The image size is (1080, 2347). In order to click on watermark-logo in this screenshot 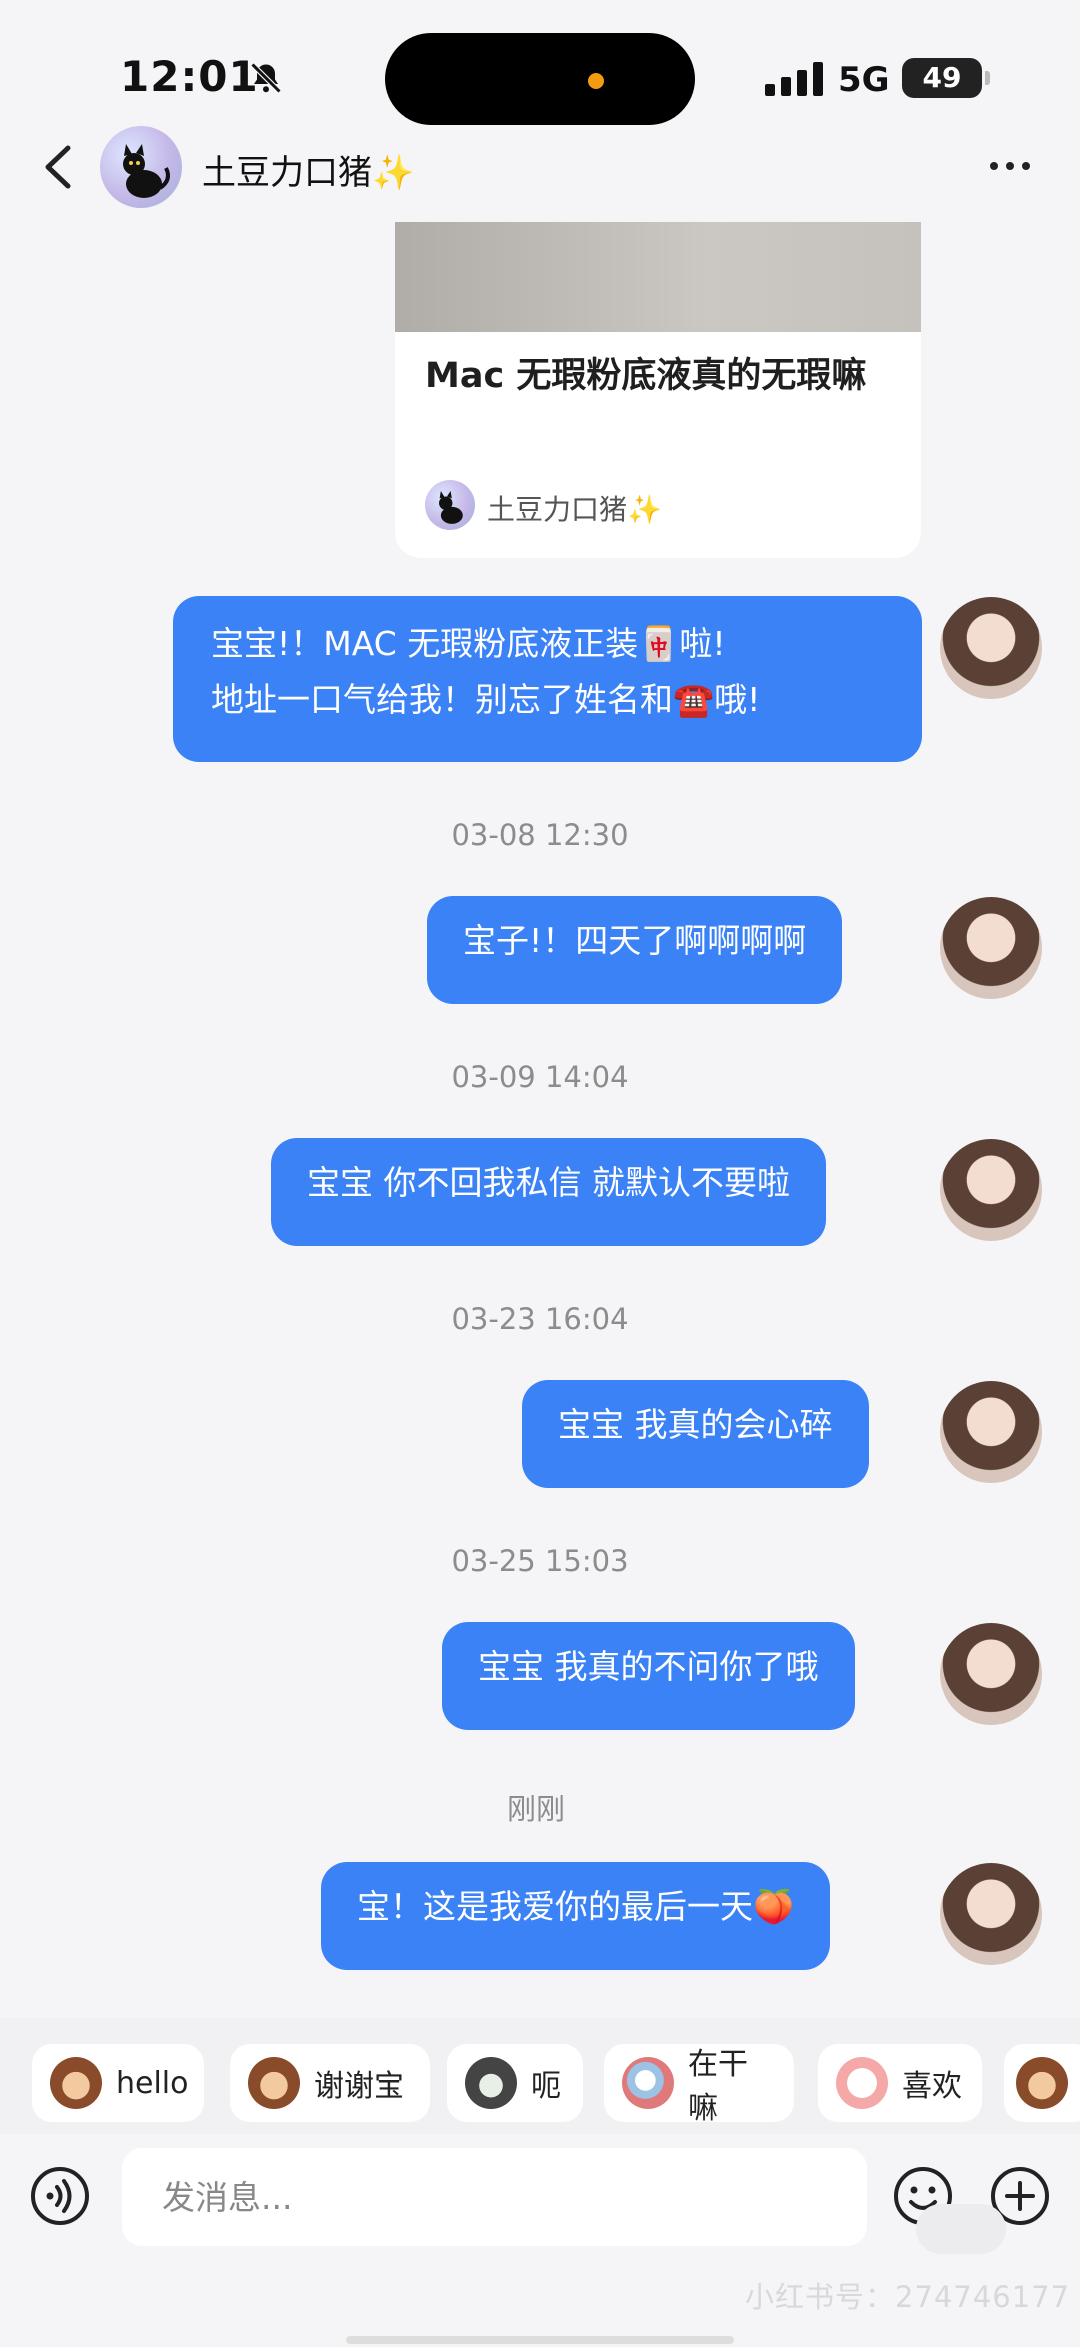, I will do `click(961, 2229)`.